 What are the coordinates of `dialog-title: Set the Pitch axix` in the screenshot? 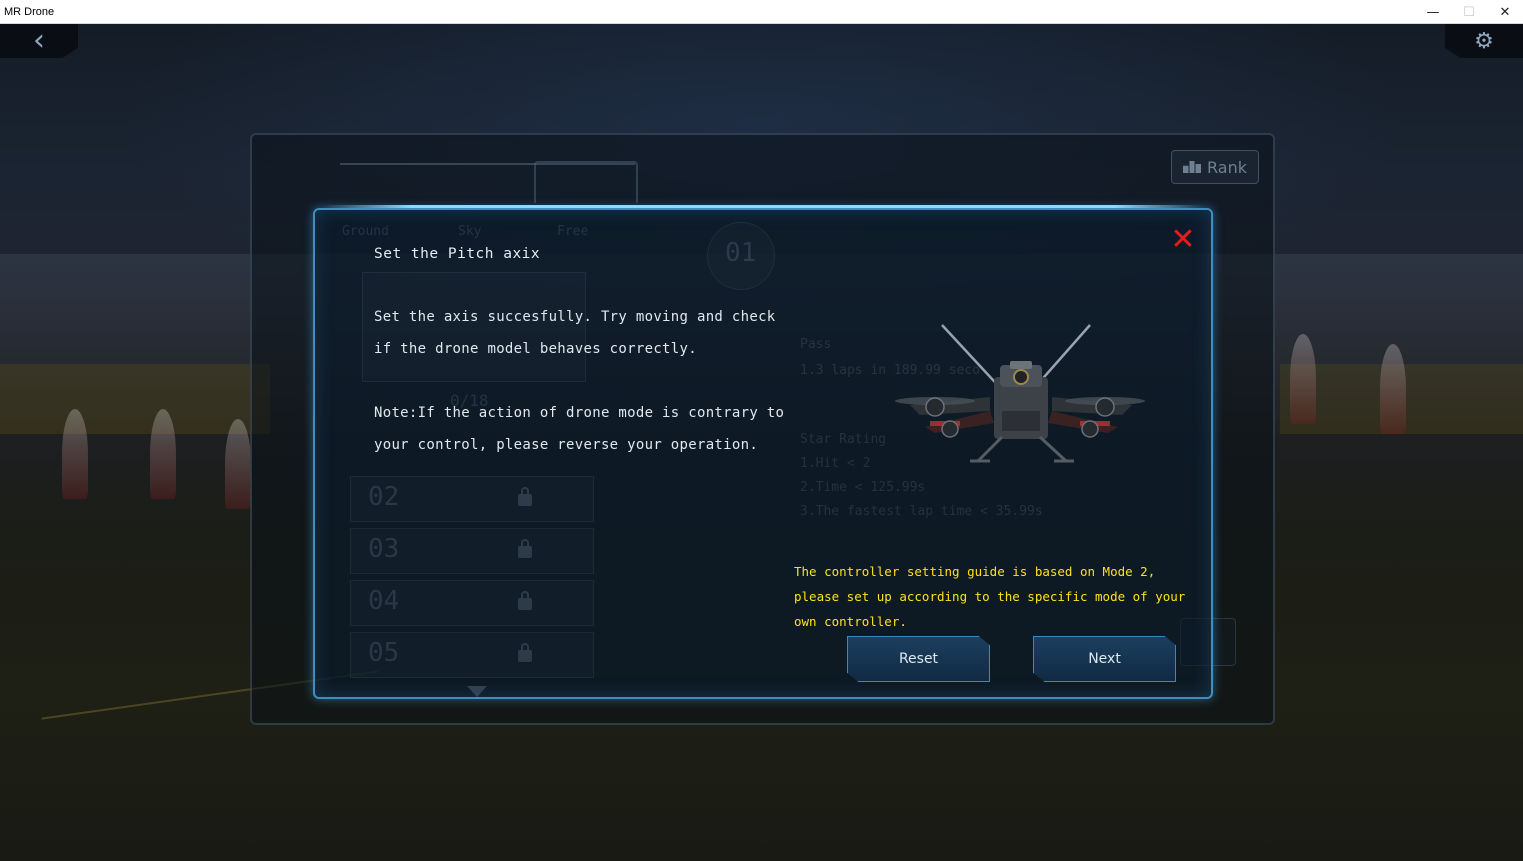 It's located at (457, 254).